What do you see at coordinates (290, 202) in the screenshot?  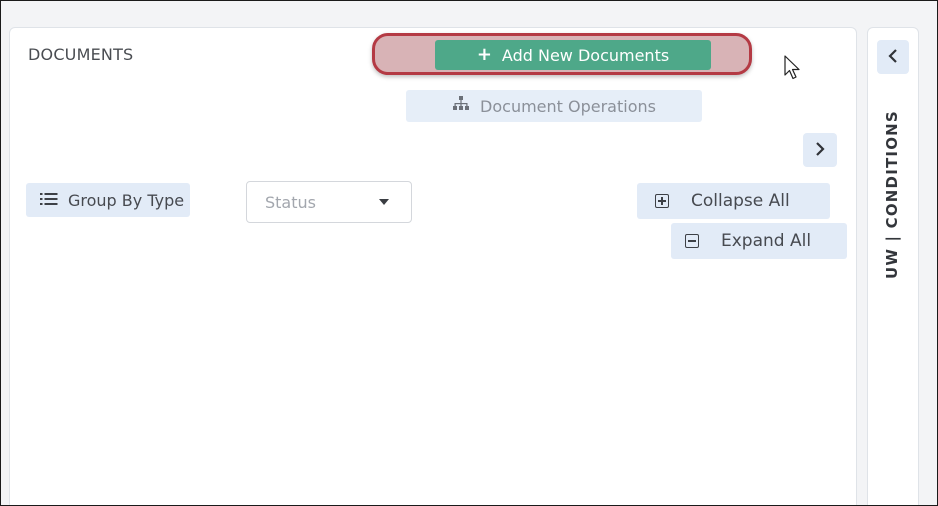 I see `status-placeholder: Status` at bounding box center [290, 202].